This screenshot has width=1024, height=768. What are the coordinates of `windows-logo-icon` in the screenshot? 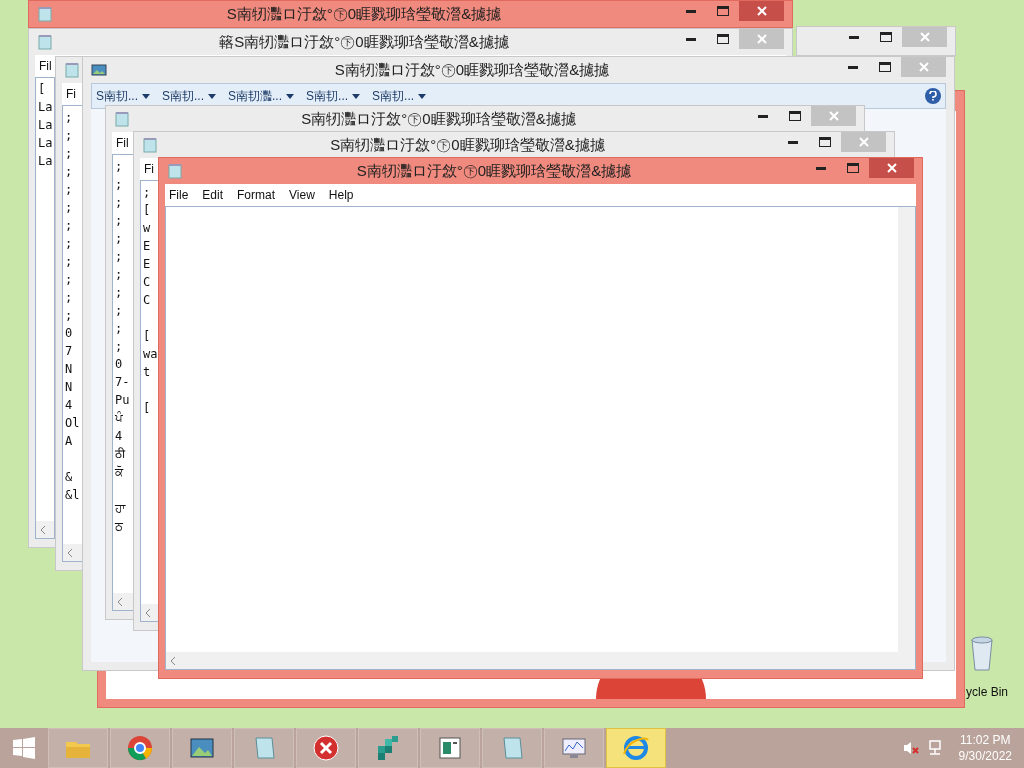 It's located at (24, 748).